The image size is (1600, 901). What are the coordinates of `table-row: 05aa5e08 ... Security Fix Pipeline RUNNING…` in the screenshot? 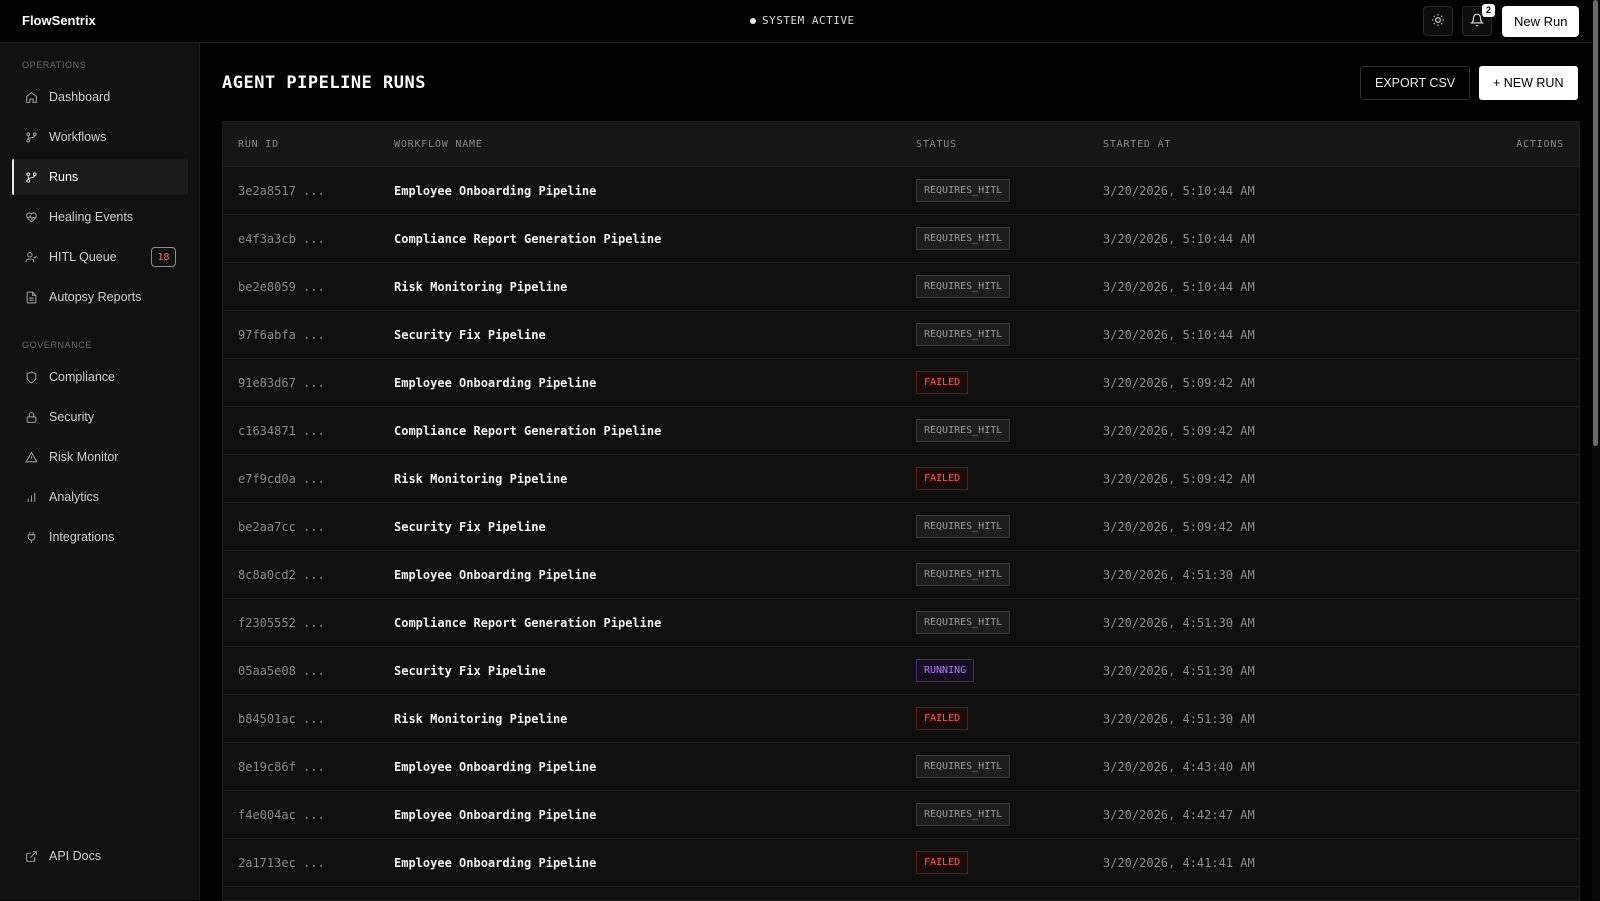 It's located at (901, 671).